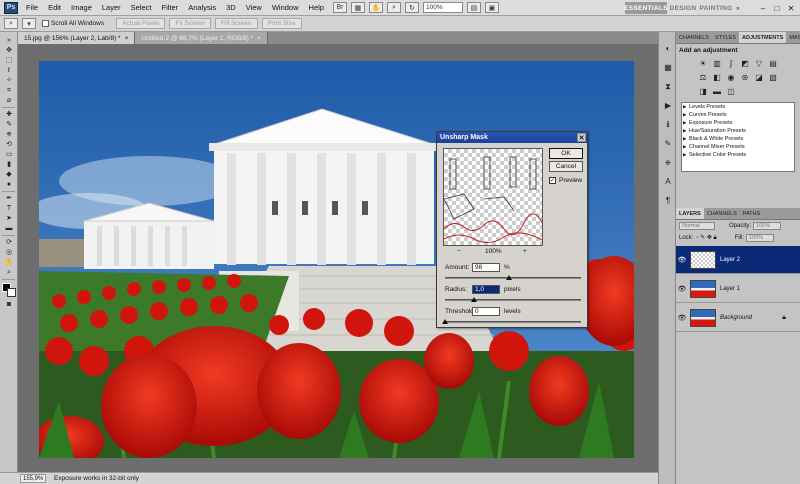 This screenshot has height=484, width=800. Describe the element at coordinates (202, 7) in the screenshot. I see `menu-analysis: Analysis` at that location.